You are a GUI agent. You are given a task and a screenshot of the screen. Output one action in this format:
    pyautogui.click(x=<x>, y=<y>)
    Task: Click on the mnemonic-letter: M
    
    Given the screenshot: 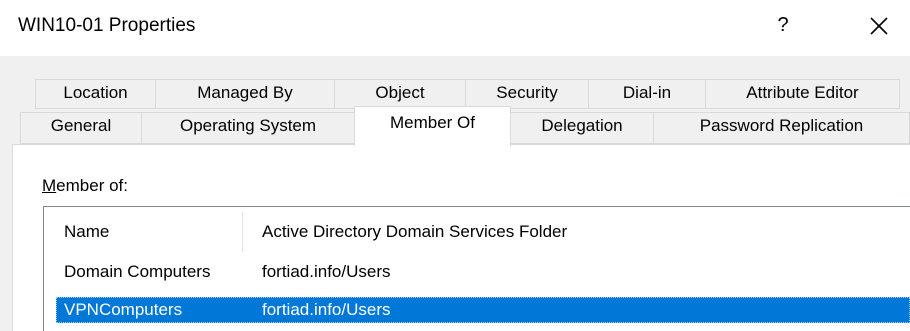 What is the action you would take?
    pyautogui.click(x=49, y=185)
    